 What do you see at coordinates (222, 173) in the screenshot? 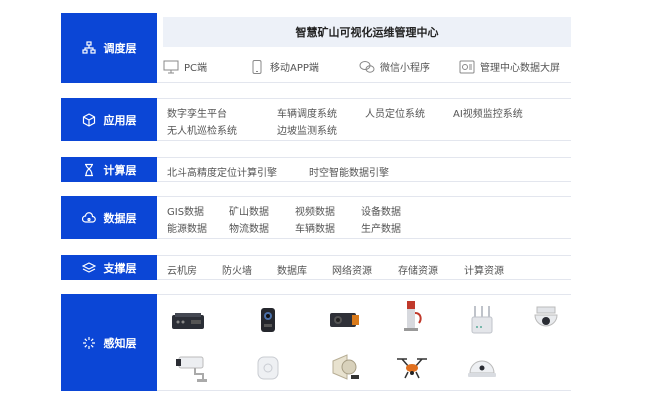
I see `compute-item: 北斗高精度定位计算引擎` at bounding box center [222, 173].